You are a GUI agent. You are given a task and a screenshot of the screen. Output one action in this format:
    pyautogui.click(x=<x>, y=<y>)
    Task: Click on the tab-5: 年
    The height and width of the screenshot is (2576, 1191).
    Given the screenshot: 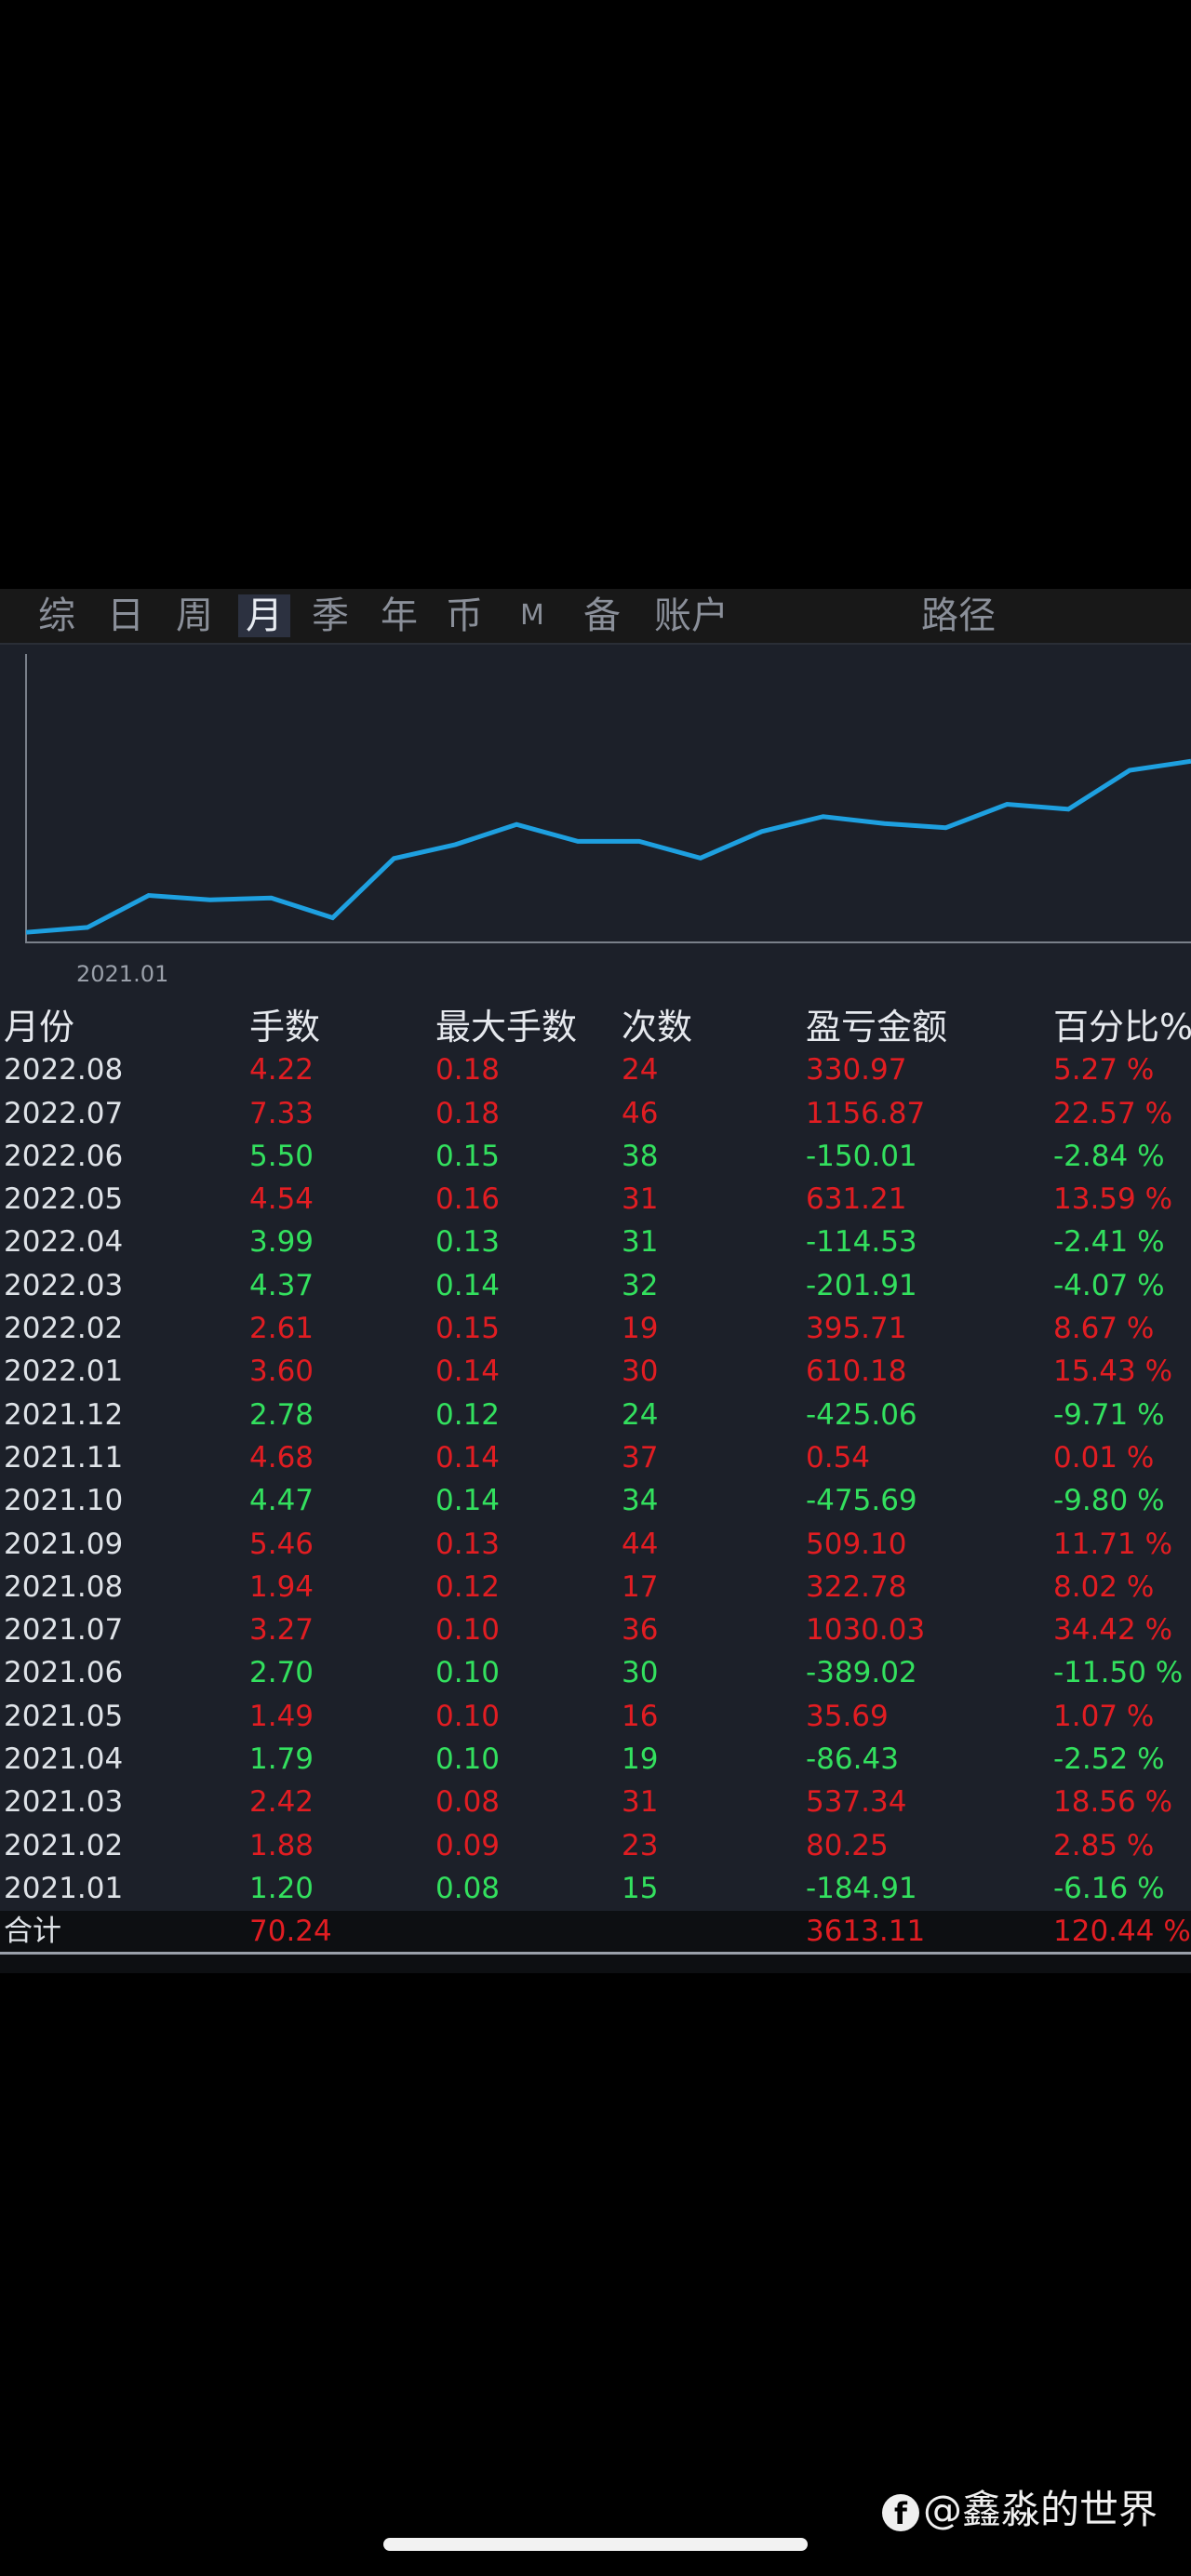 What is the action you would take?
    pyautogui.click(x=399, y=615)
    